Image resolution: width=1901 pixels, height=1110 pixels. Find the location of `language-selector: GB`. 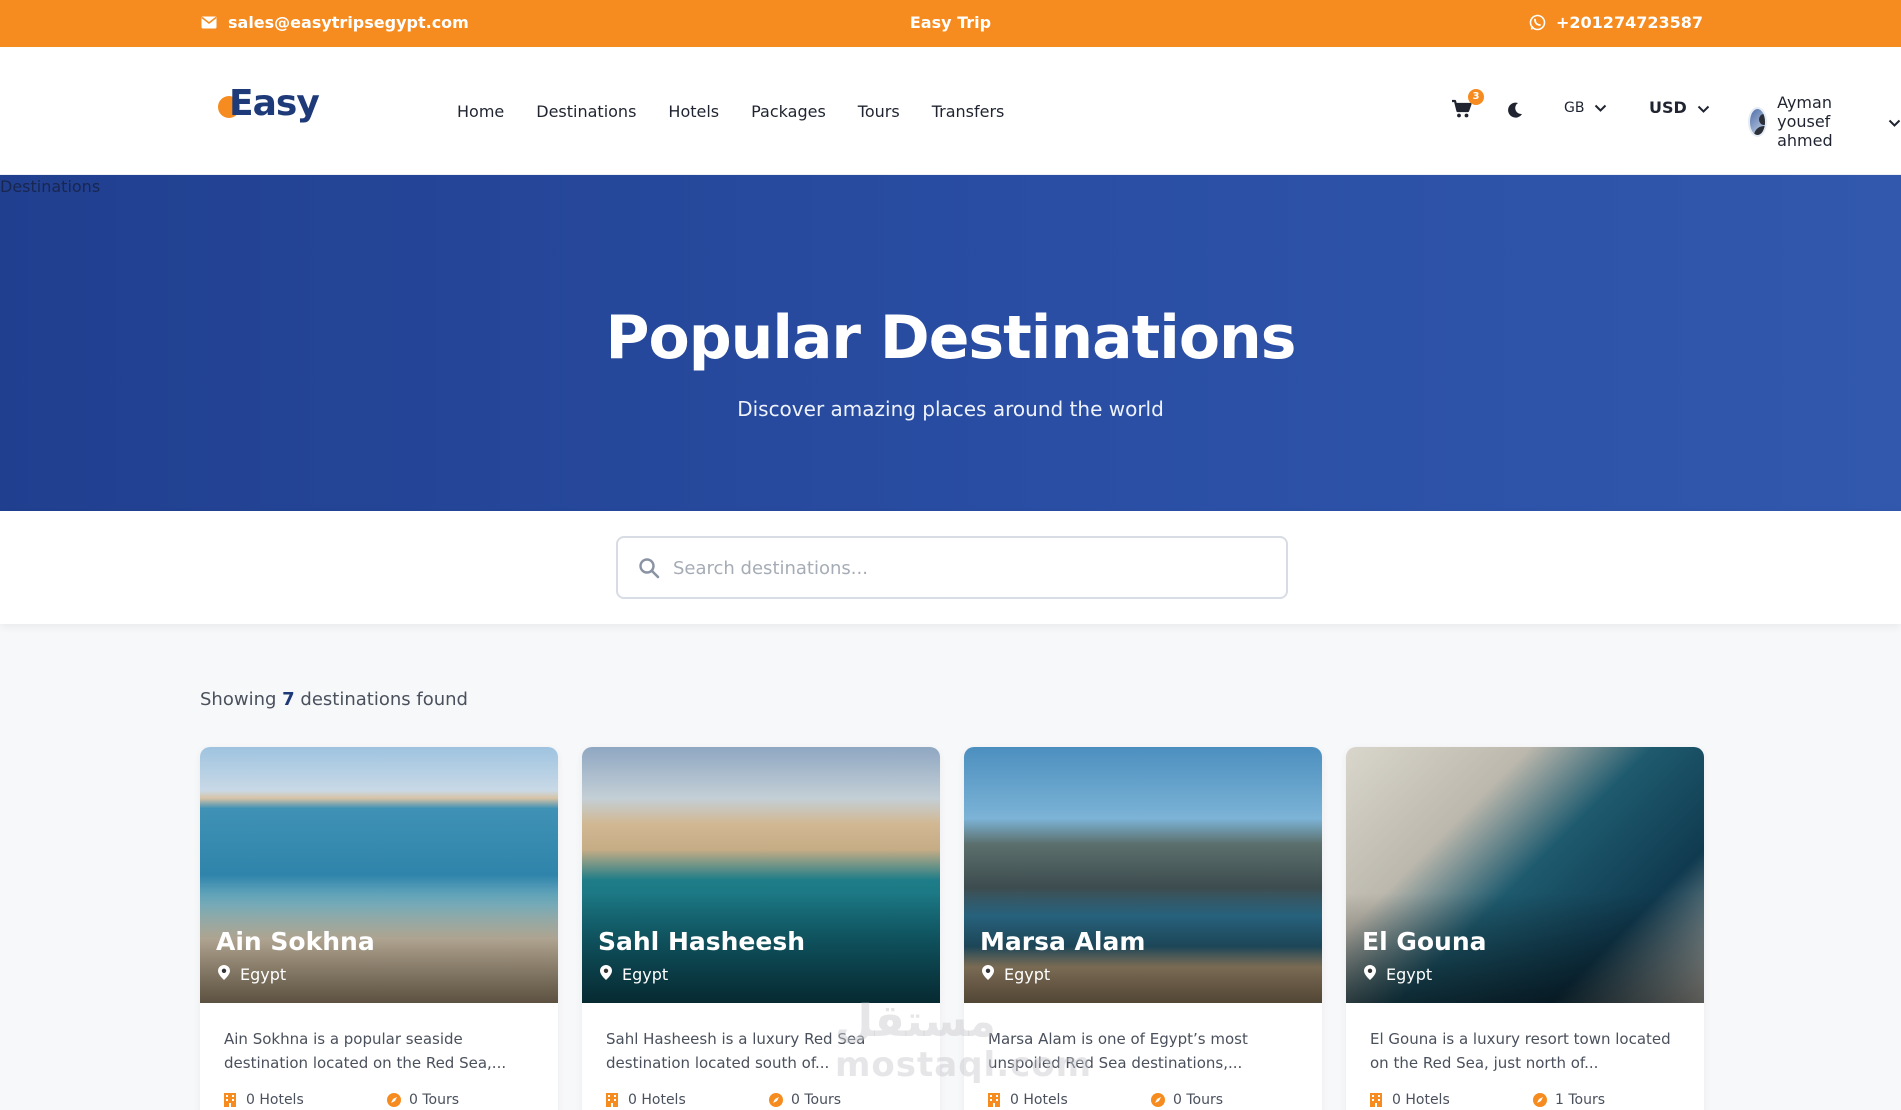

language-selector: GB is located at coordinates (1585, 108).